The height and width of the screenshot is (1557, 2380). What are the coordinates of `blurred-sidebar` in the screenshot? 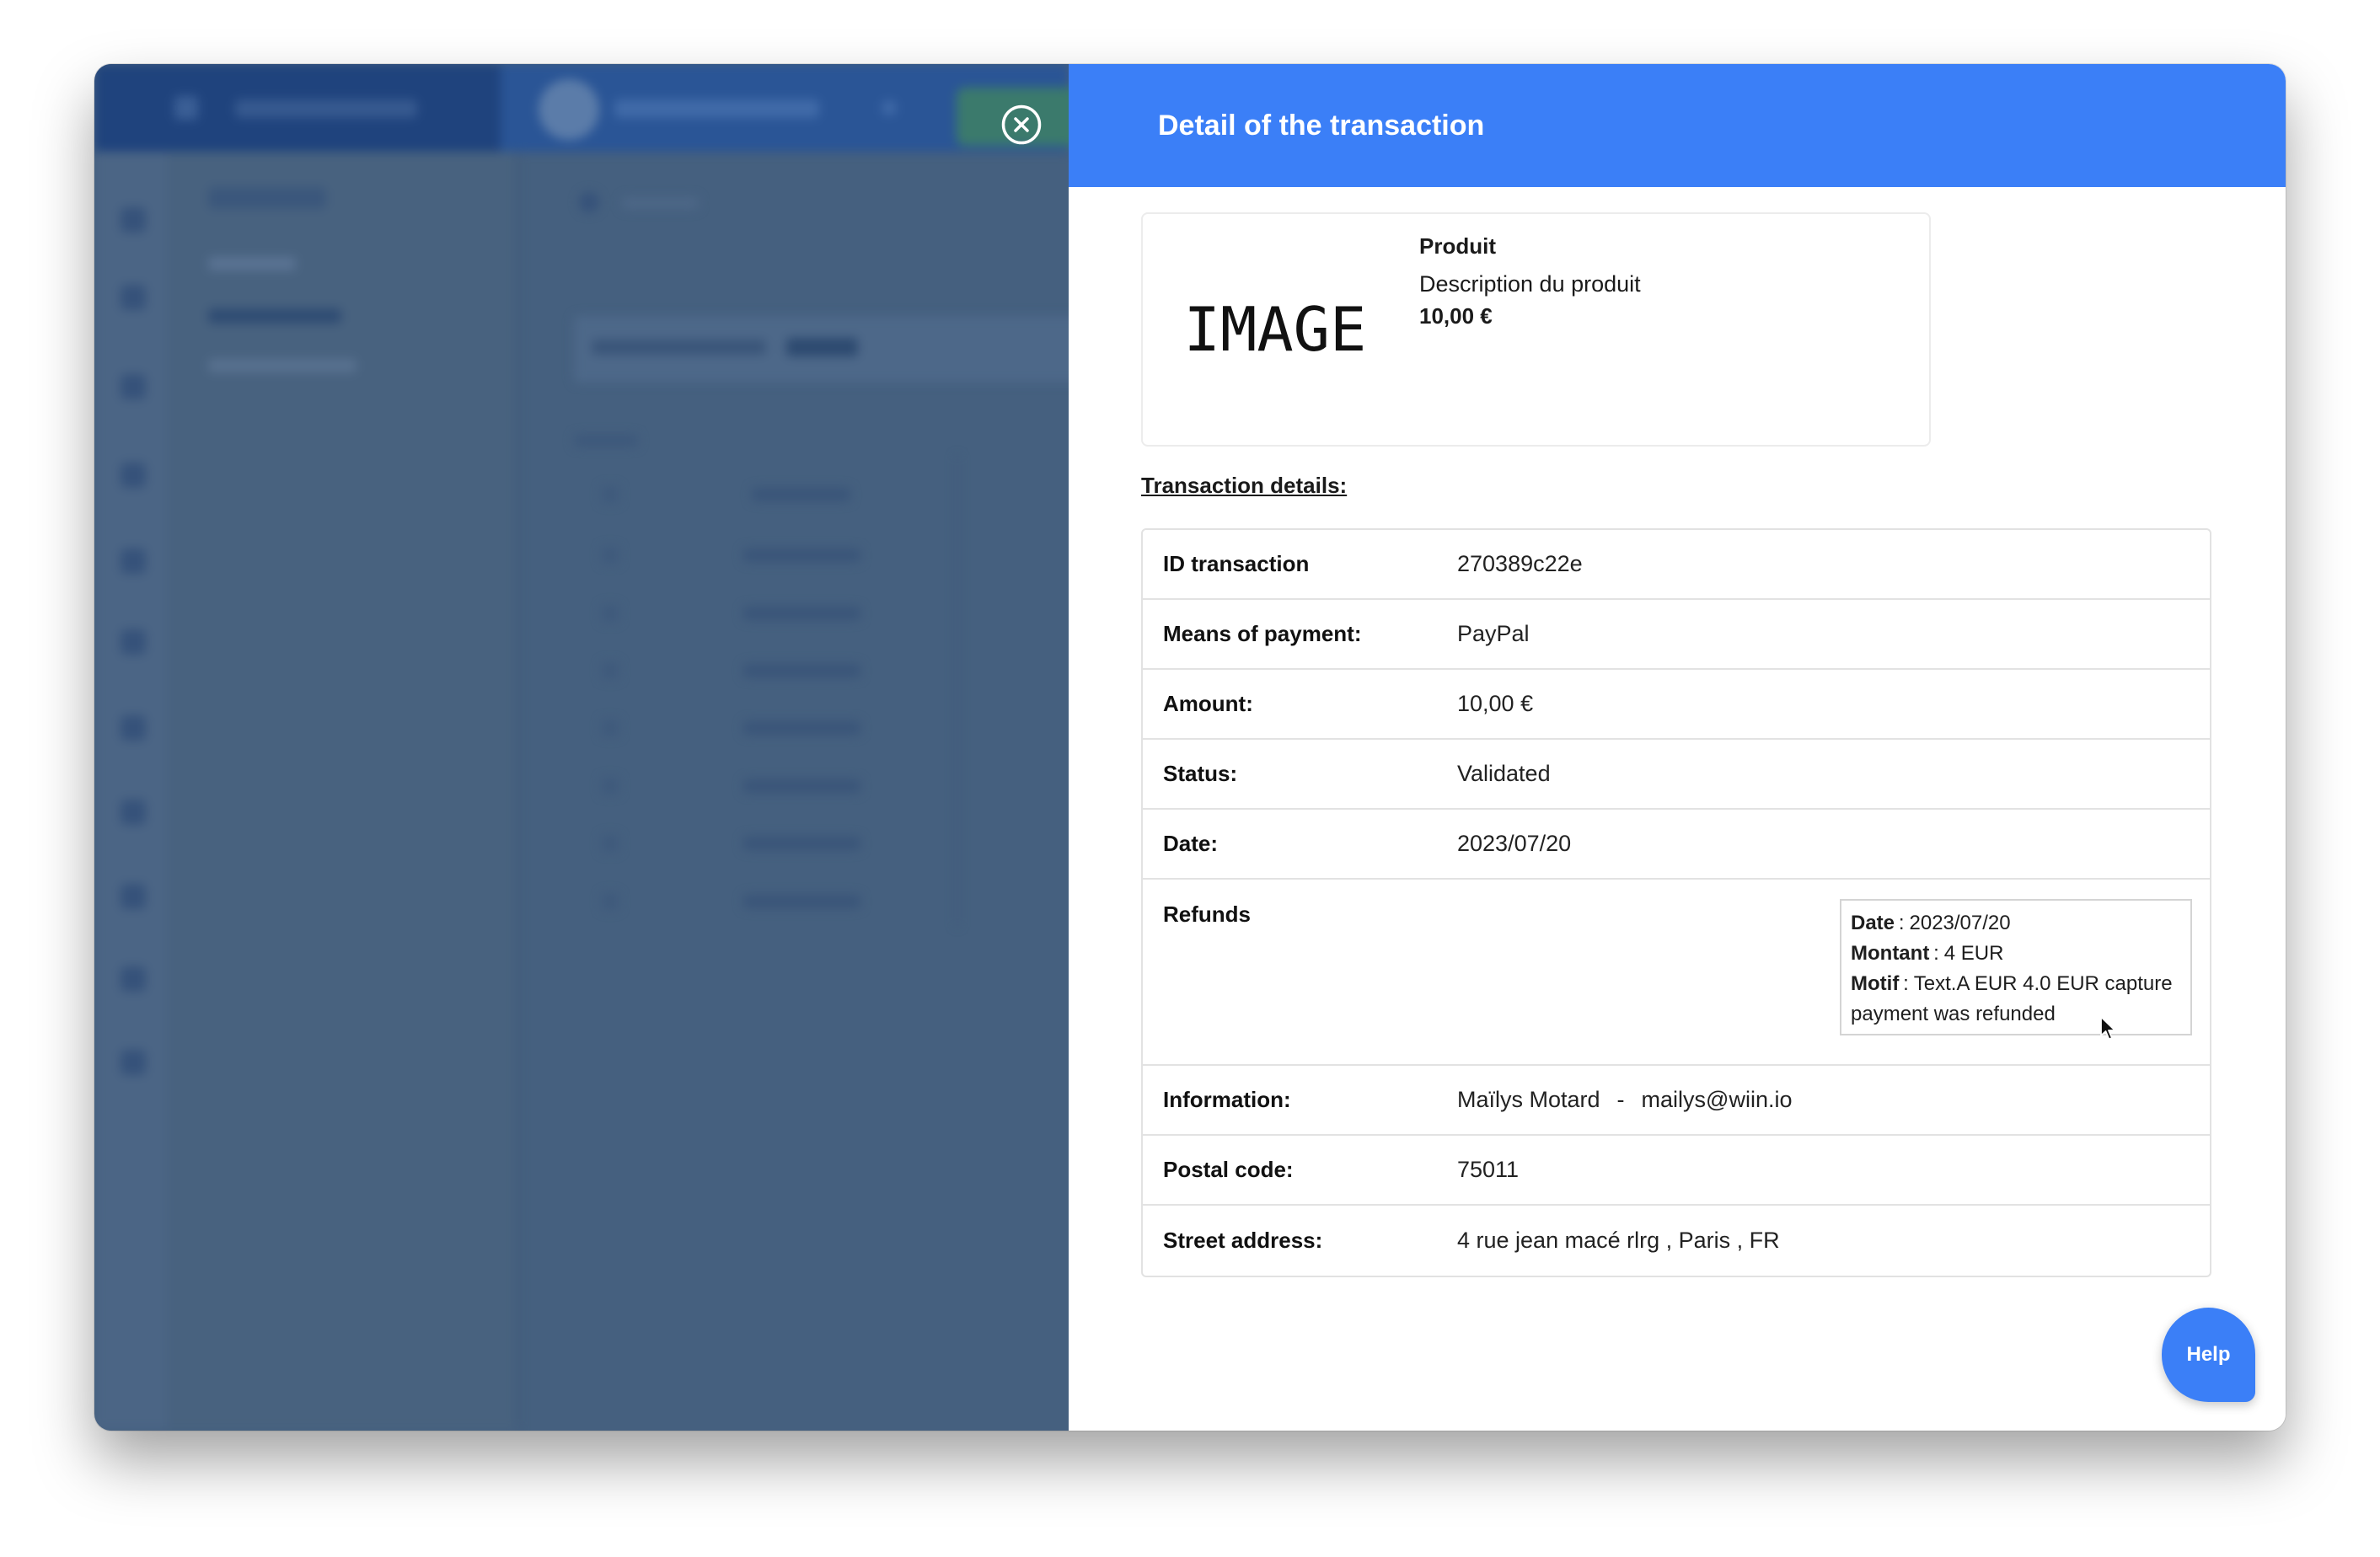 It's located at (130, 791).